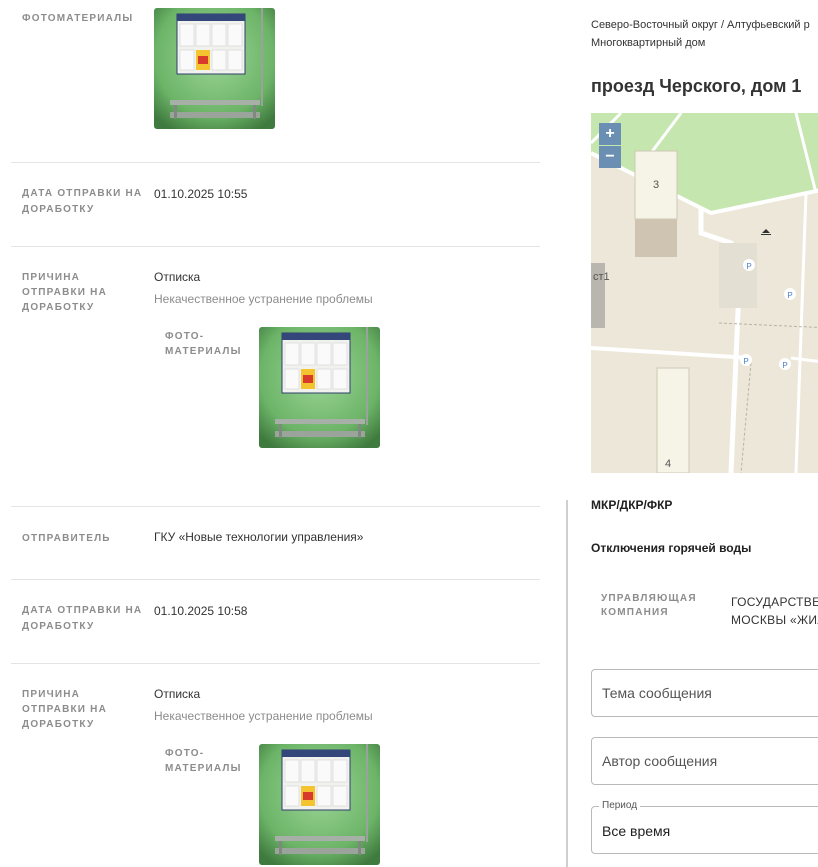 This screenshot has height=867, width=818. I want to click on map-label-building: 4, so click(668, 464).